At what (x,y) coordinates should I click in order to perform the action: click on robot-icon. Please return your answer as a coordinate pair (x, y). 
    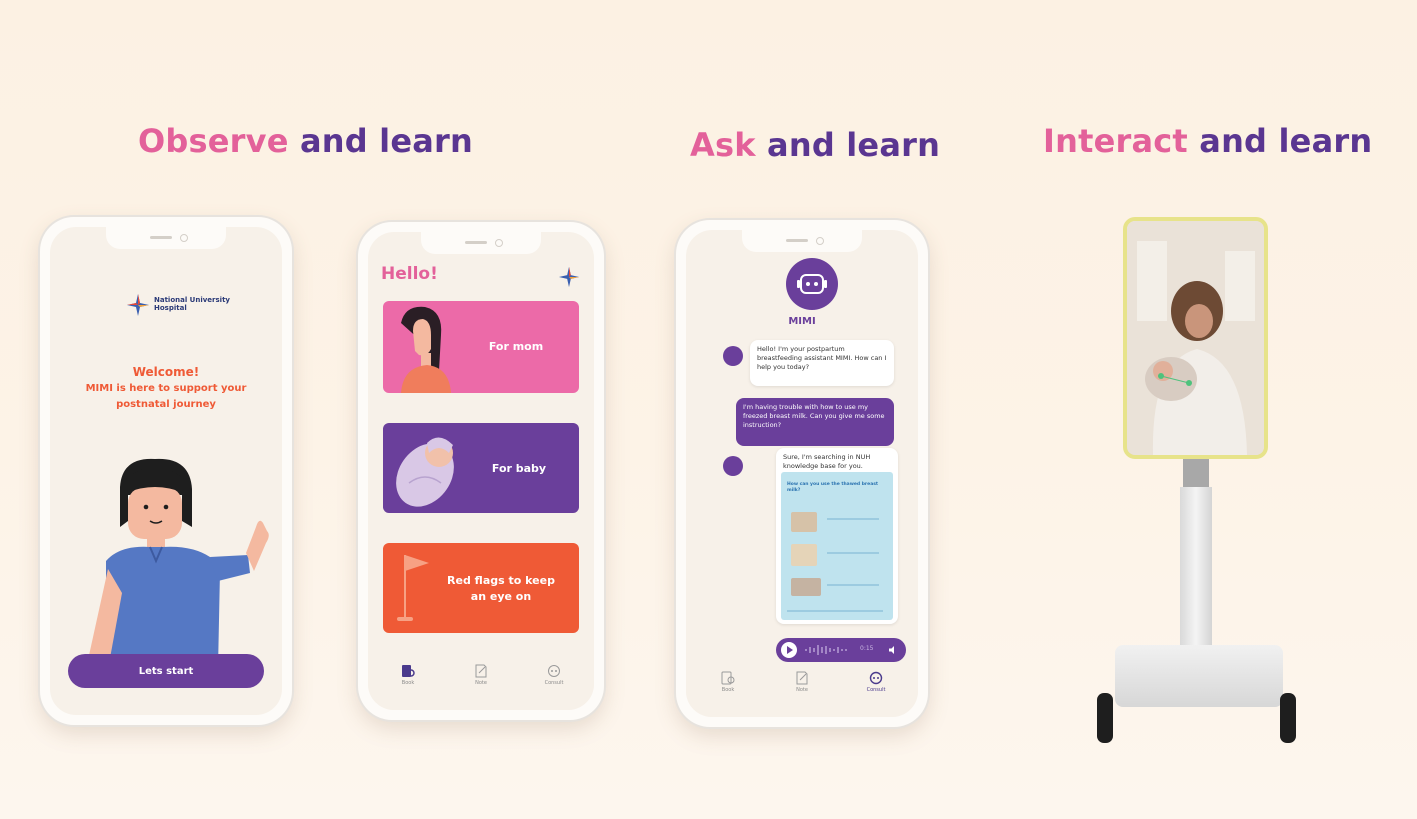
    Looking at the image, I should click on (812, 284).